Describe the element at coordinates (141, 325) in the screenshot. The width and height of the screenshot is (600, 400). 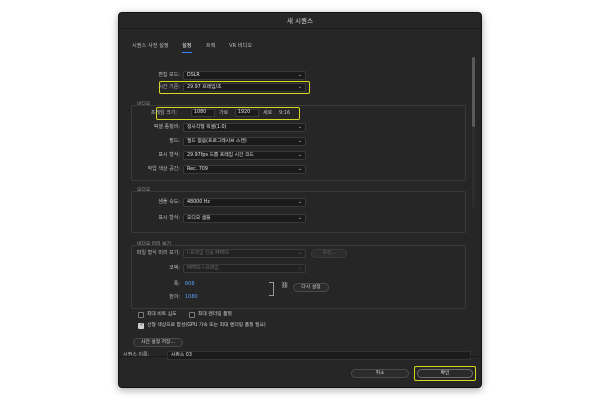
I see `linear-color-checkbox` at that location.